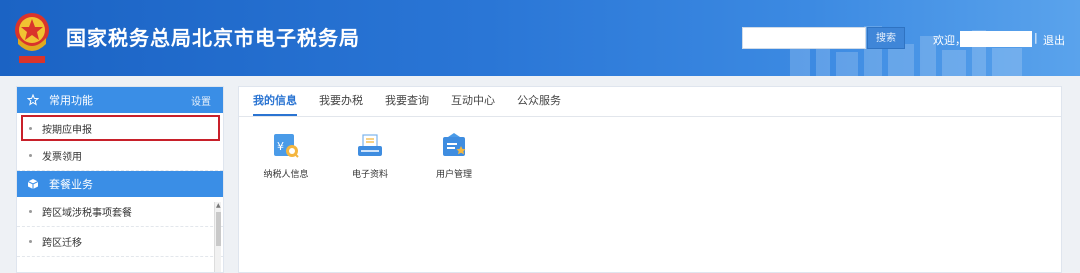 The height and width of the screenshot is (273, 1080). What do you see at coordinates (218, 229) in the screenshot?
I see `scrollbar-thumb` at bounding box center [218, 229].